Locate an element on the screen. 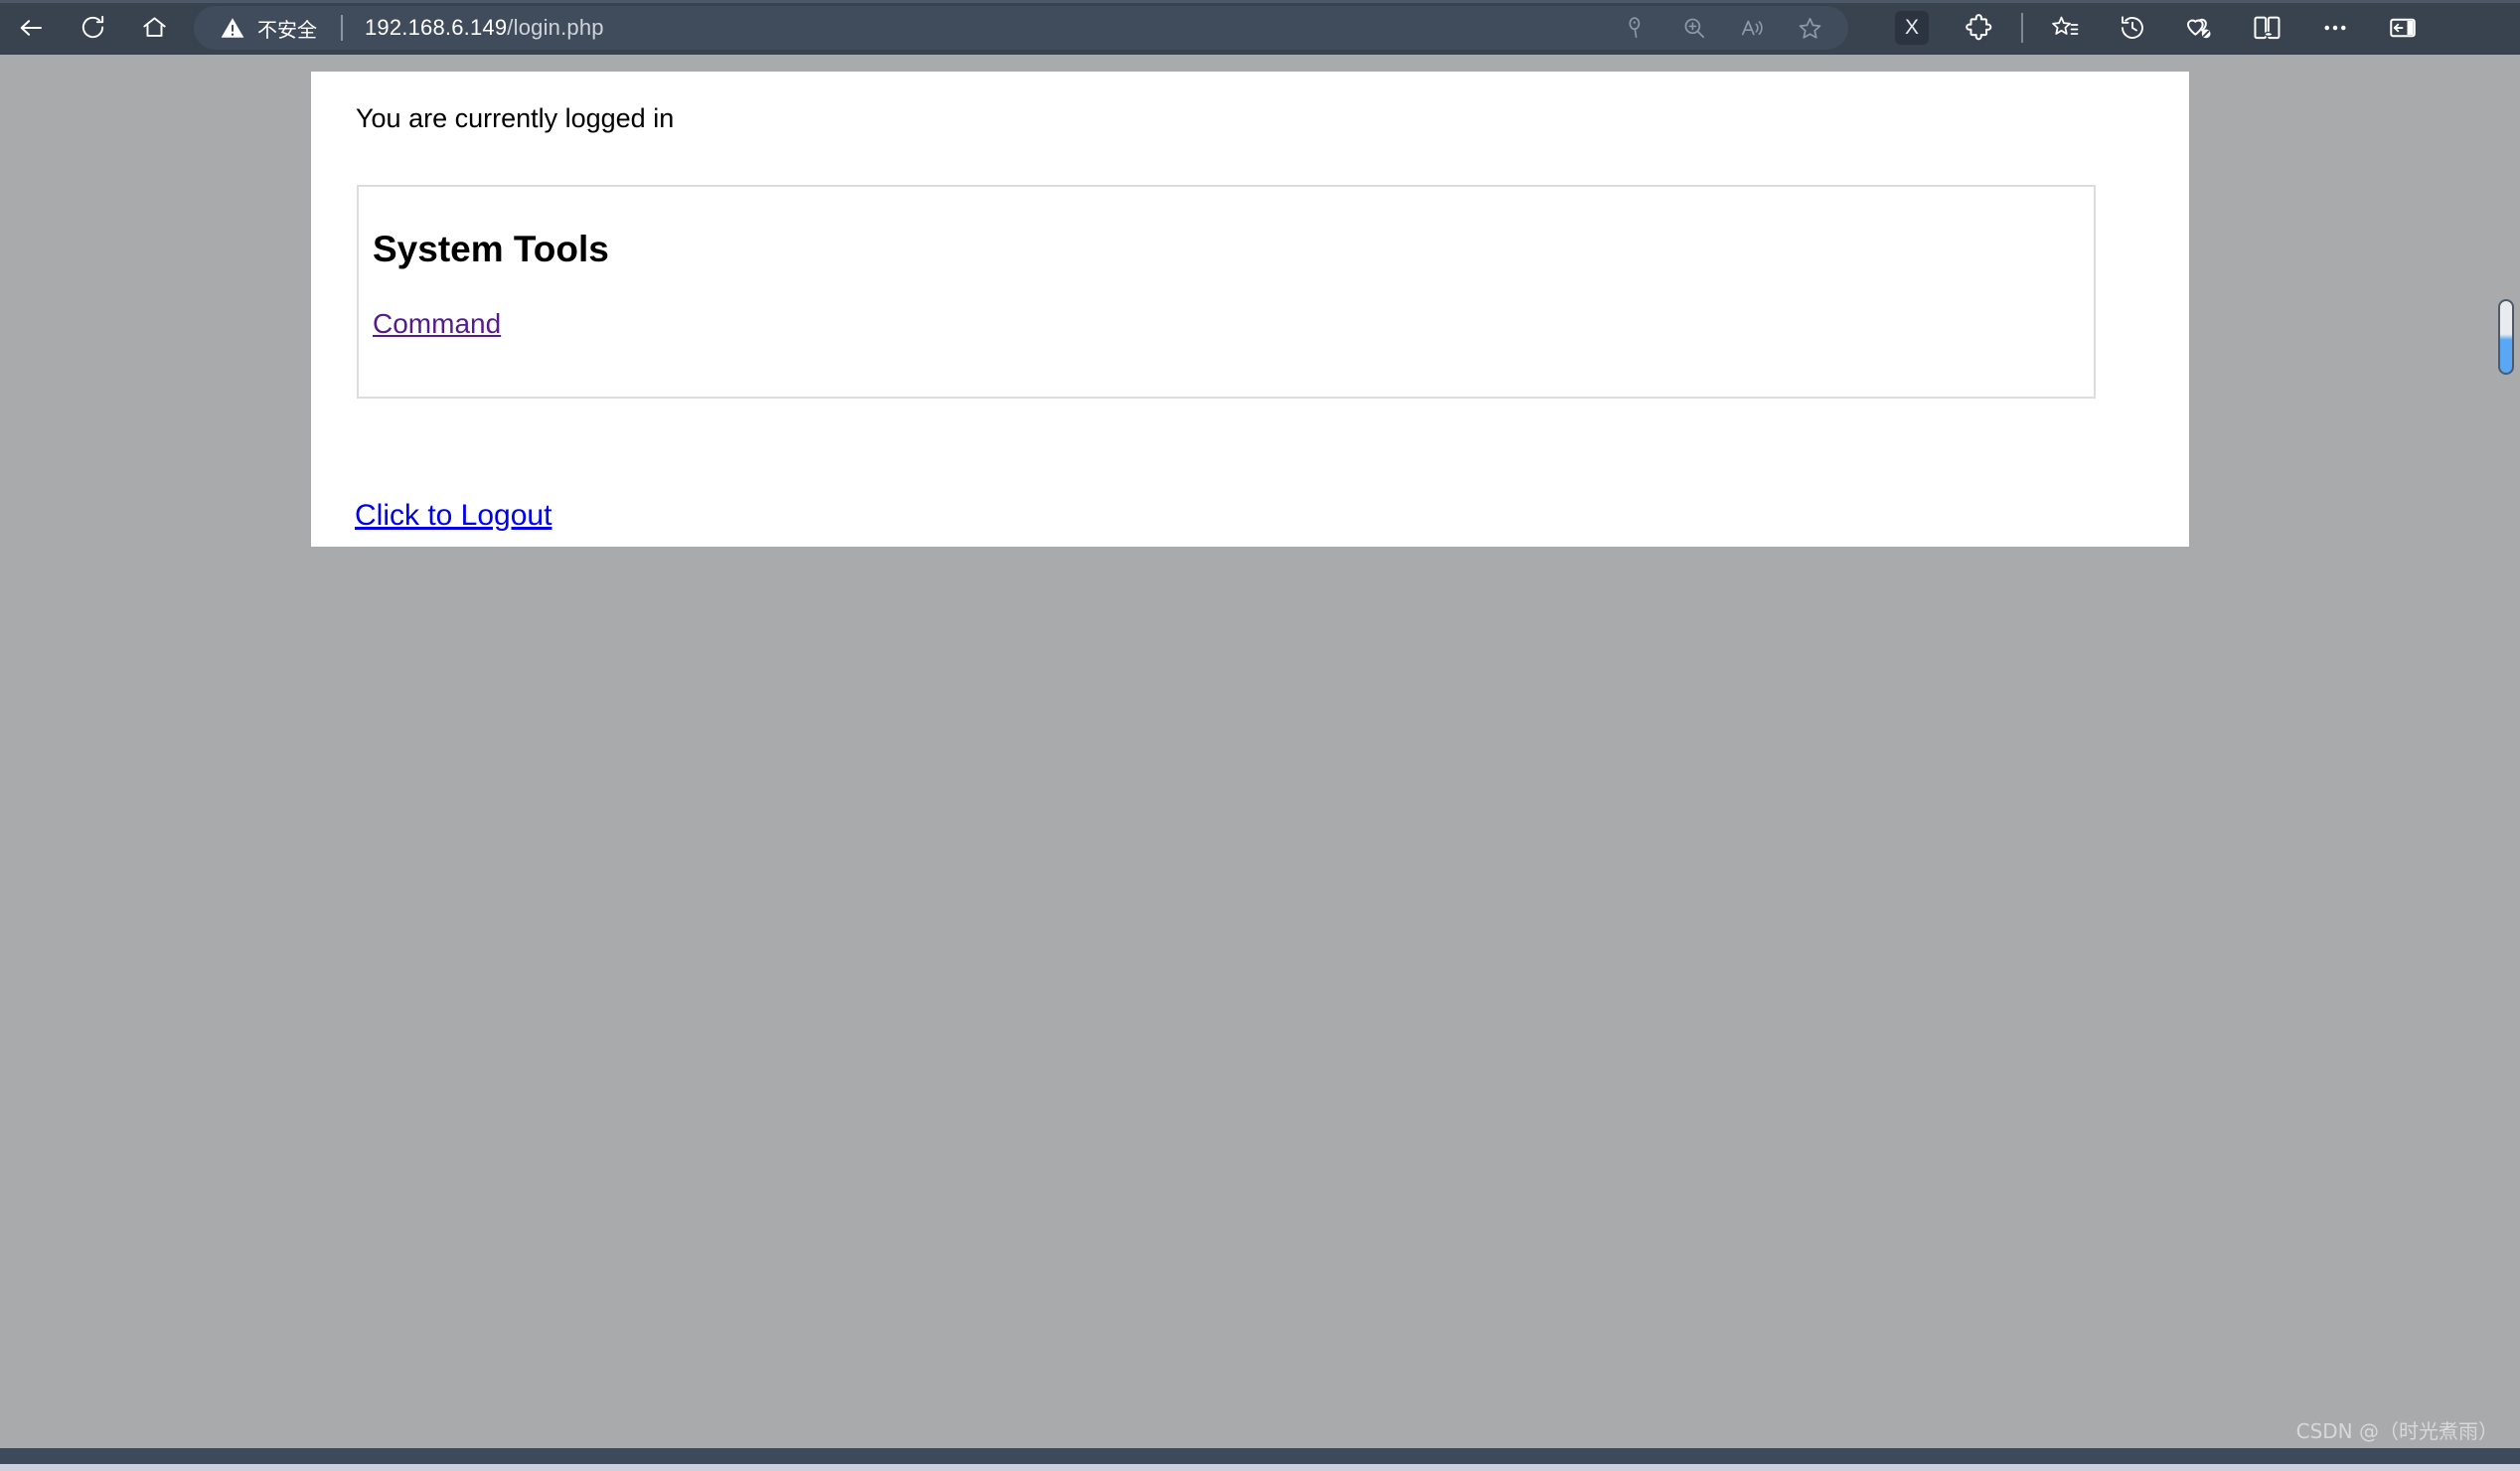 The image size is (2520, 1471). split-screen-icon is located at coordinates (2267, 27).